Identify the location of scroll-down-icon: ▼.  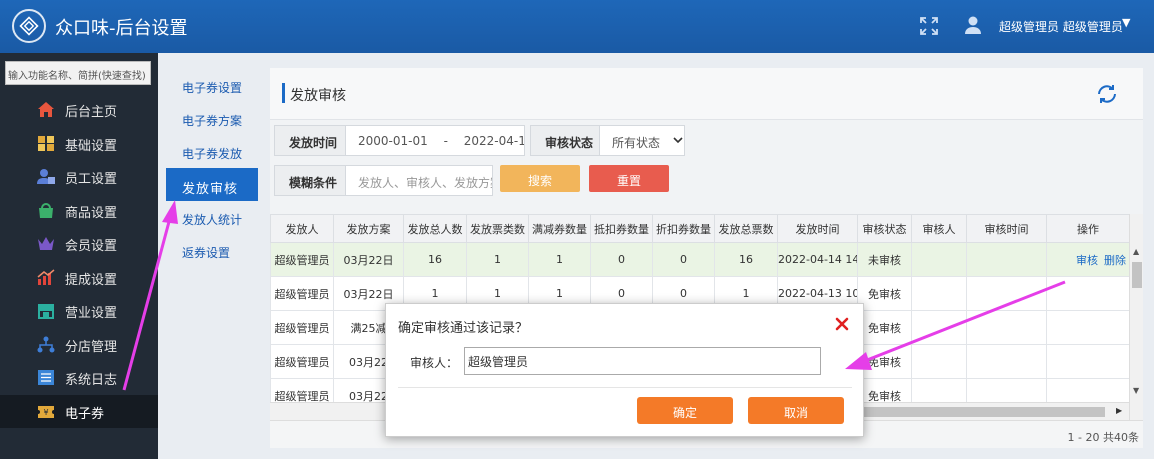
(1136, 390).